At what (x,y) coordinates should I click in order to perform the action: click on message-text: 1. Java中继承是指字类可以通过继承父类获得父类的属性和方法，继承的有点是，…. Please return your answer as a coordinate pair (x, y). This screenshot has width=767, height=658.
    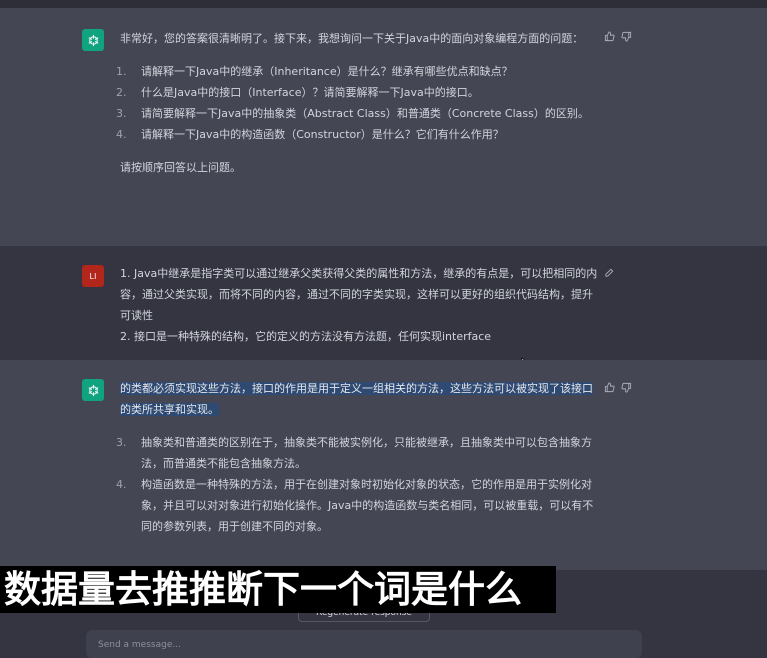
    Looking at the image, I should click on (359, 305).